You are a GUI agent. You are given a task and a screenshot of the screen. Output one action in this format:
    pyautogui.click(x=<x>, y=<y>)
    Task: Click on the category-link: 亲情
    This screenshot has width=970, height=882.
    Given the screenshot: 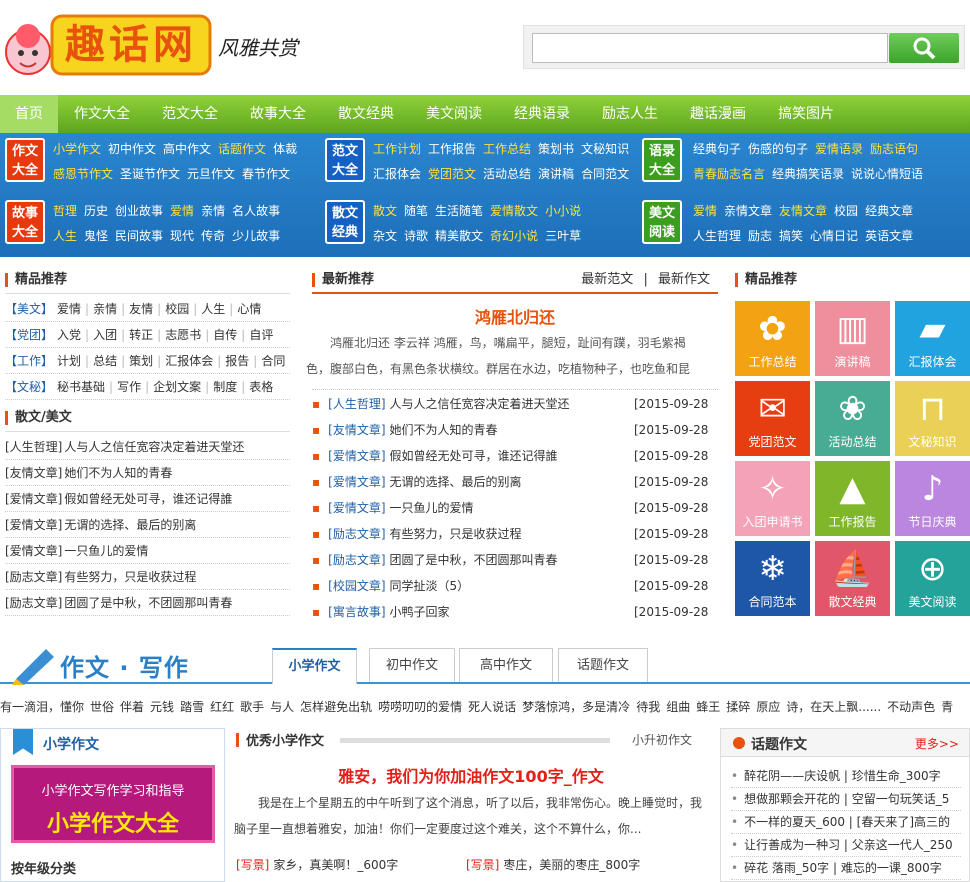 What is the action you would take?
    pyautogui.click(x=213, y=211)
    